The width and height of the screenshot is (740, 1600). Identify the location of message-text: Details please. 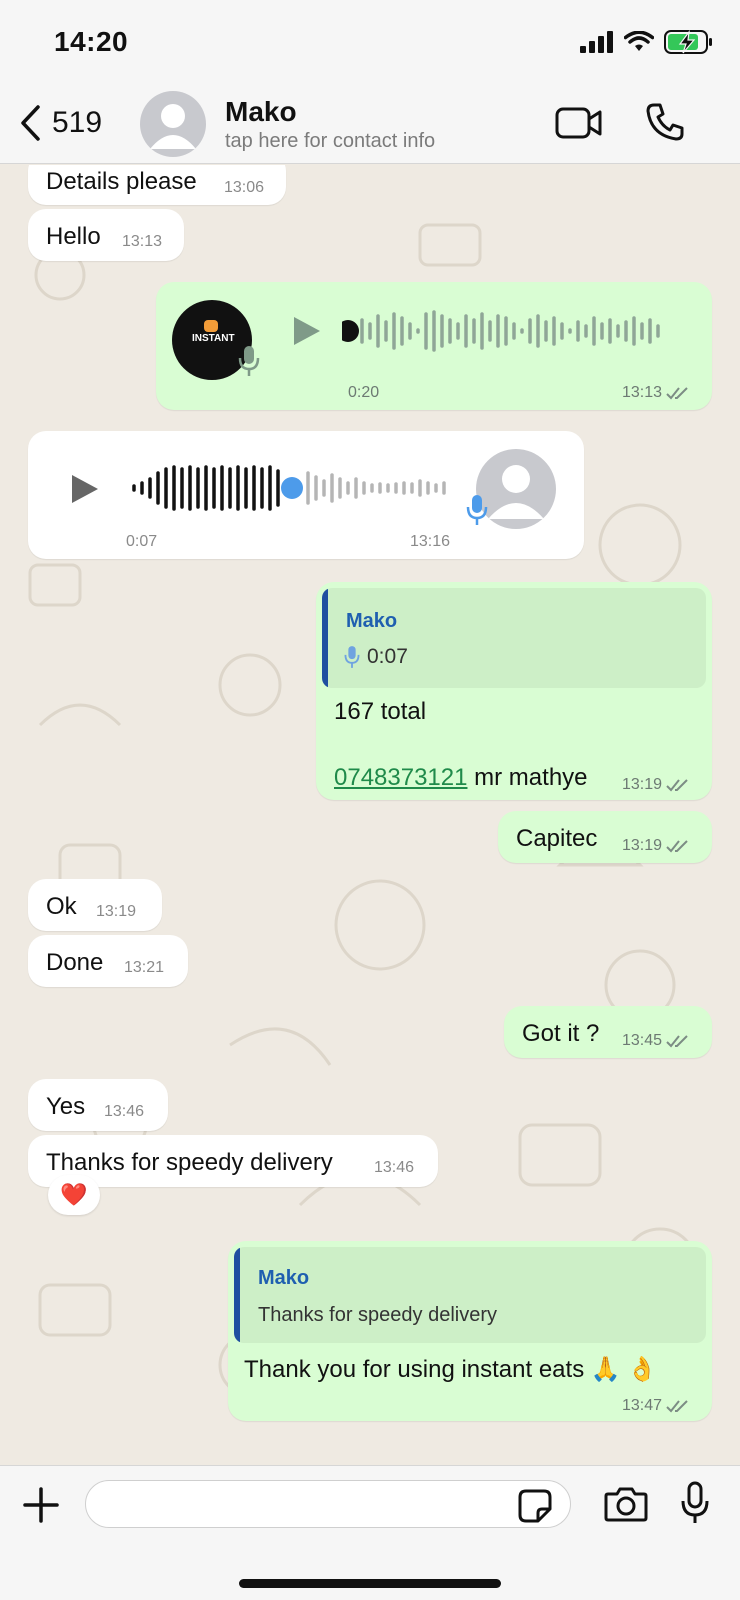
(121, 181).